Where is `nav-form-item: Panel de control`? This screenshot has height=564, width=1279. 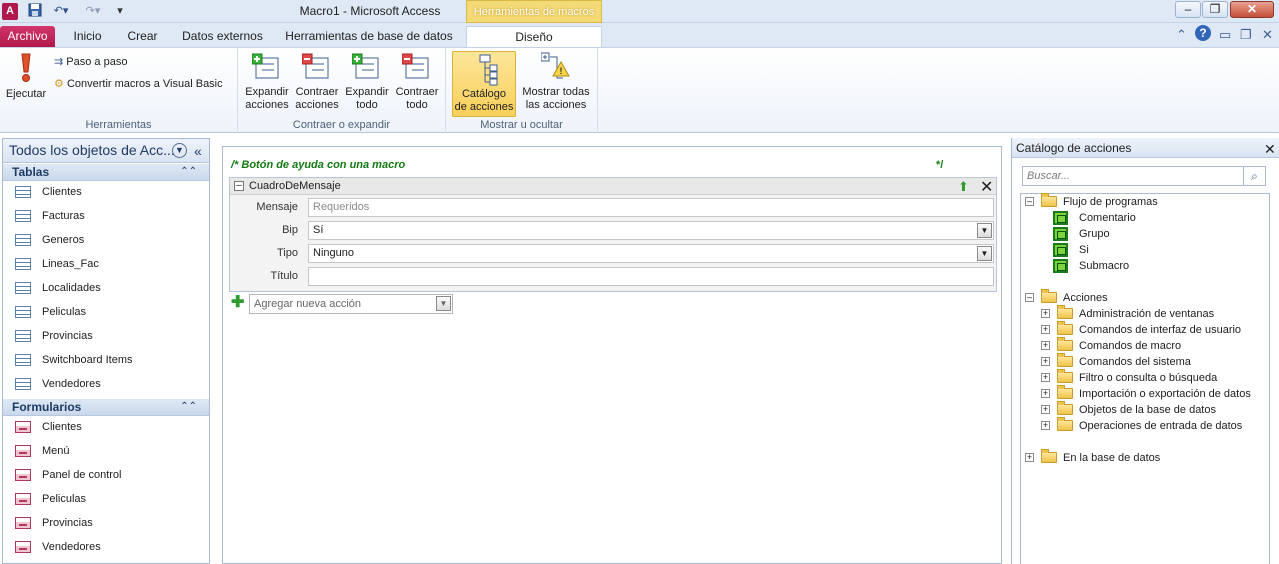
nav-form-item: Panel de control is located at coordinates (106, 475).